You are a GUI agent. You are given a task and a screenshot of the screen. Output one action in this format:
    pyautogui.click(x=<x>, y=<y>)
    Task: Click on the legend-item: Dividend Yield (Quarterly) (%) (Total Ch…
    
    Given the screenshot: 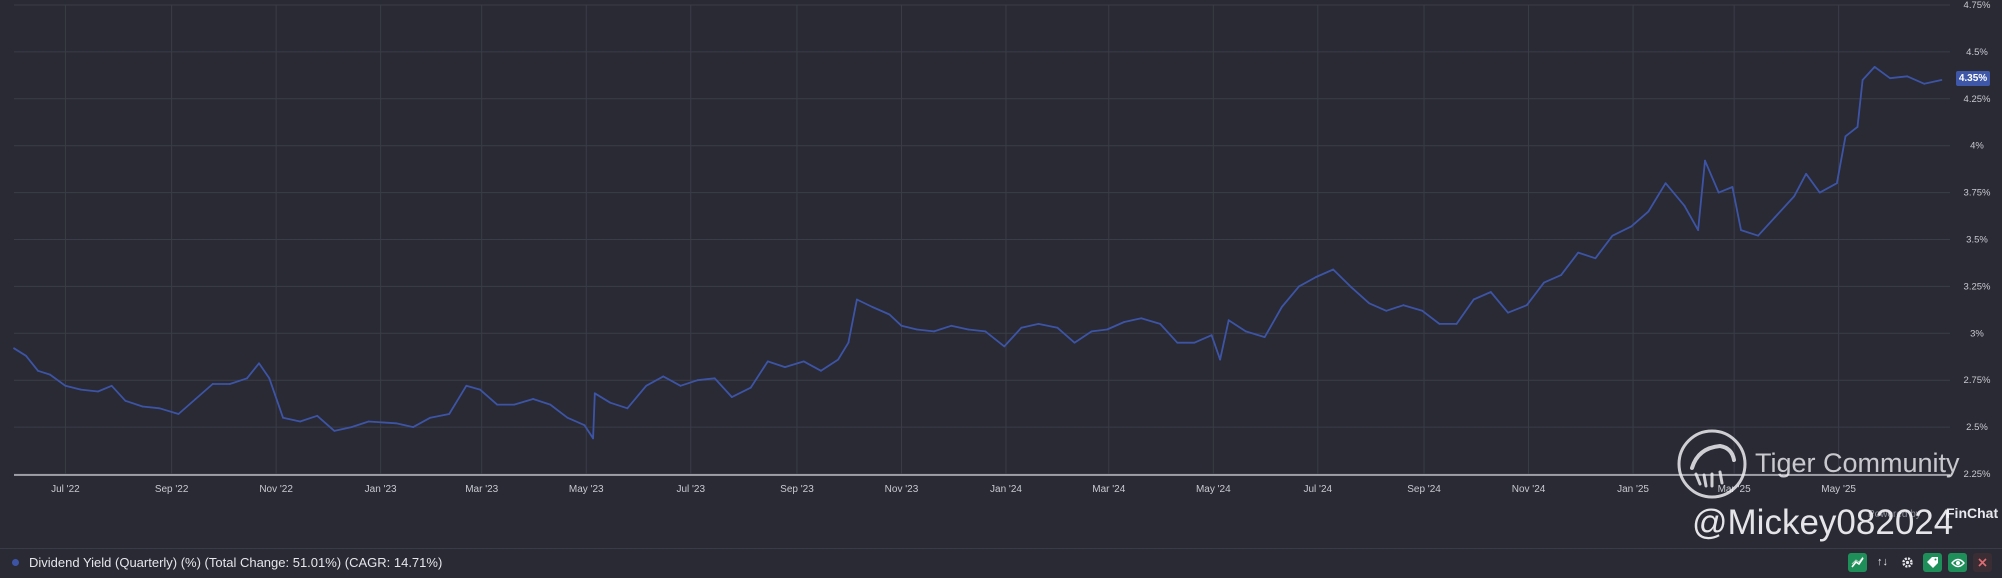 What is the action you would take?
    pyautogui.click(x=227, y=562)
    